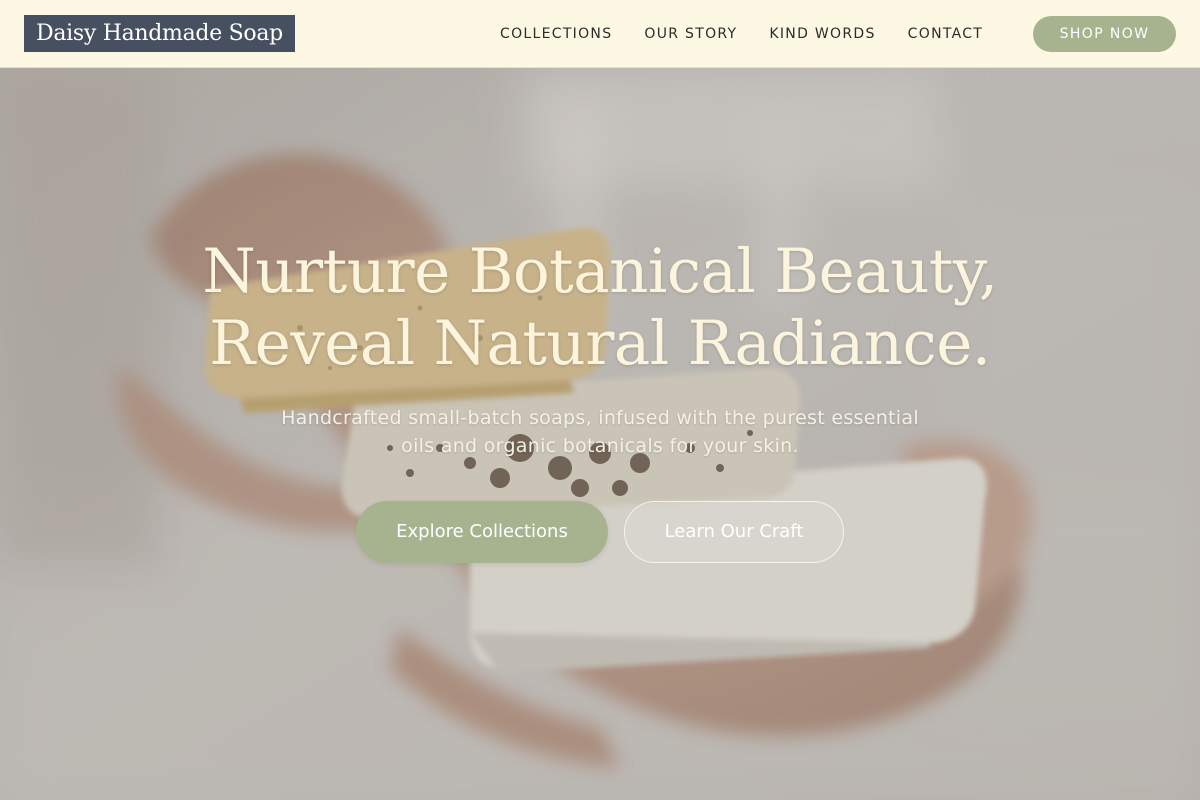  Describe the element at coordinates (757, 34) in the screenshot. I see `main-nav: COLLECTIONS OUR STORY KIND WORDS CONTACT` at that location.